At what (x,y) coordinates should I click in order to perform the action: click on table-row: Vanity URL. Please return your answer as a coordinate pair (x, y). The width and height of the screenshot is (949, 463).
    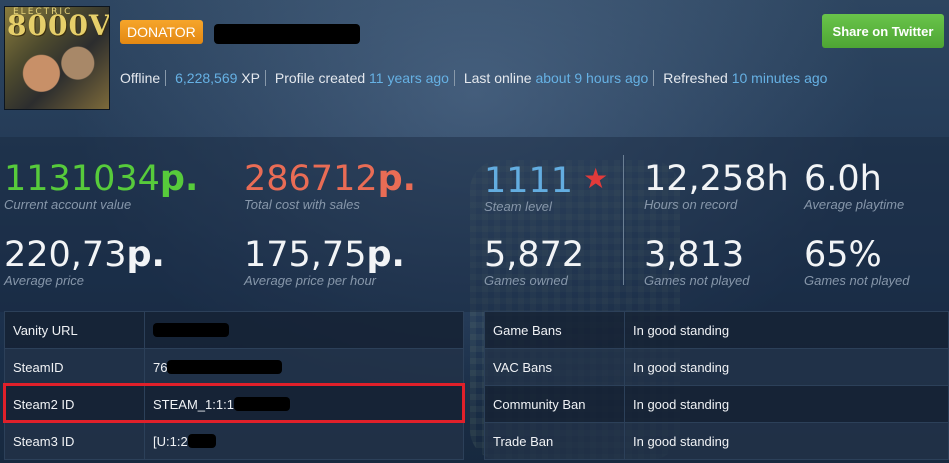
    Looking at the image, I should click on (234, 330).